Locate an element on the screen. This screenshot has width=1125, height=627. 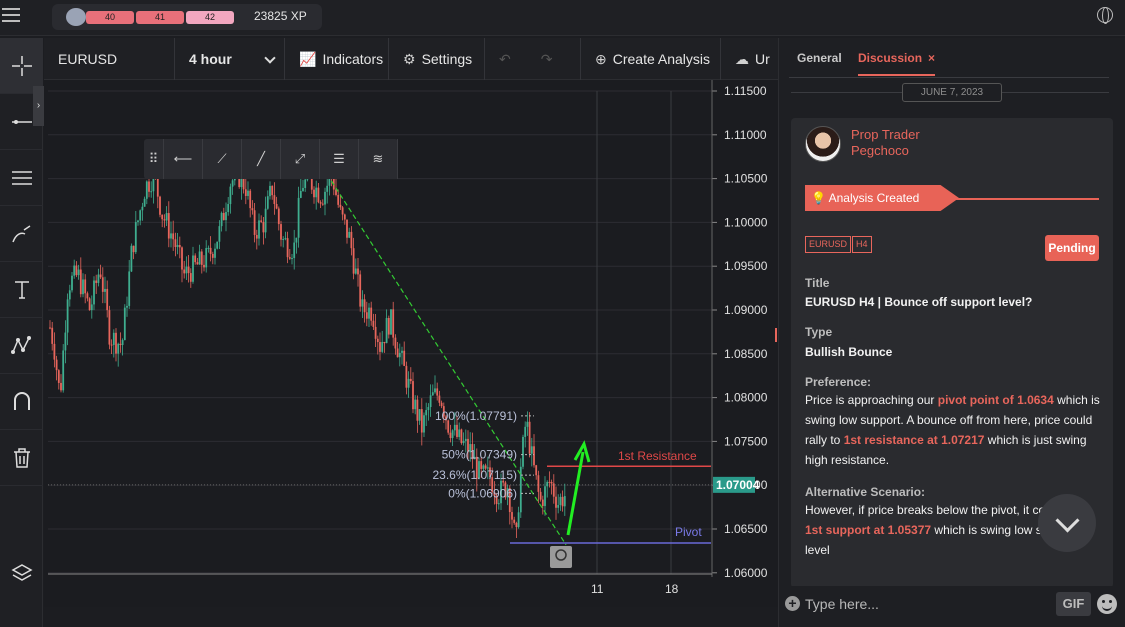
floating-drawing-toolbar: ⠿ ⟵ ⟋ ╱ ⤢ ☰ ≋ is located at coordinates (271, 159).